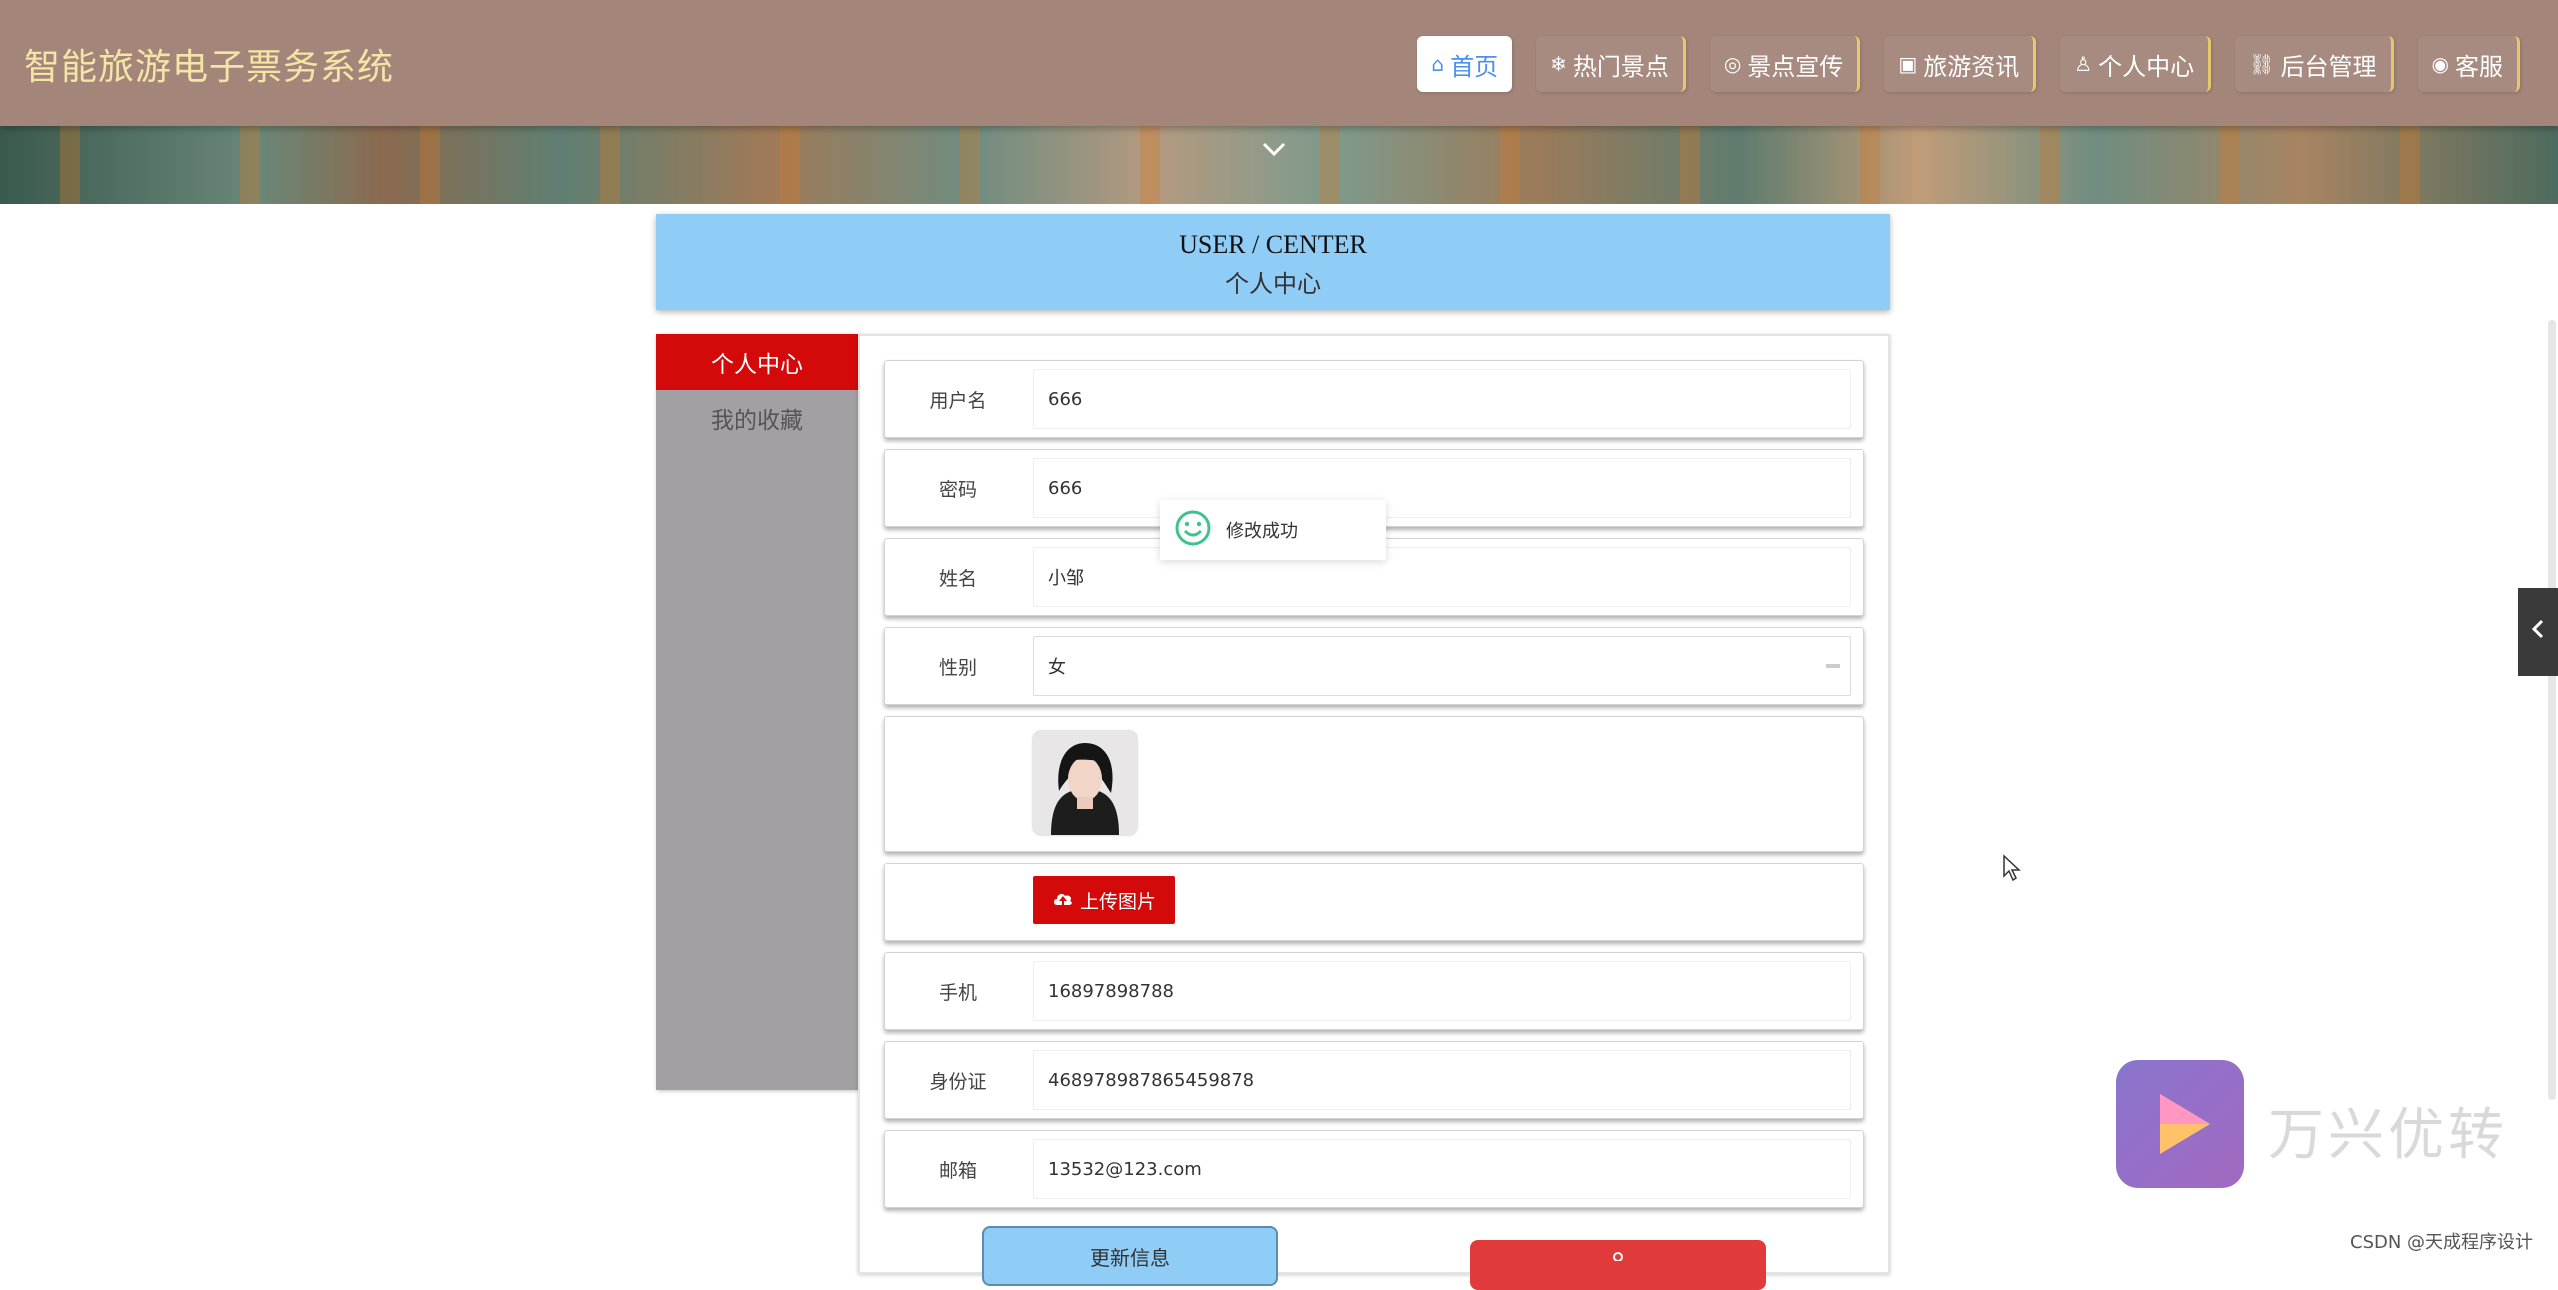  What do you see at coordinates (757, 712) in the screenshot?
I see `sidebar: 个人中心 我的收藏` at bounding box center [757, 712].